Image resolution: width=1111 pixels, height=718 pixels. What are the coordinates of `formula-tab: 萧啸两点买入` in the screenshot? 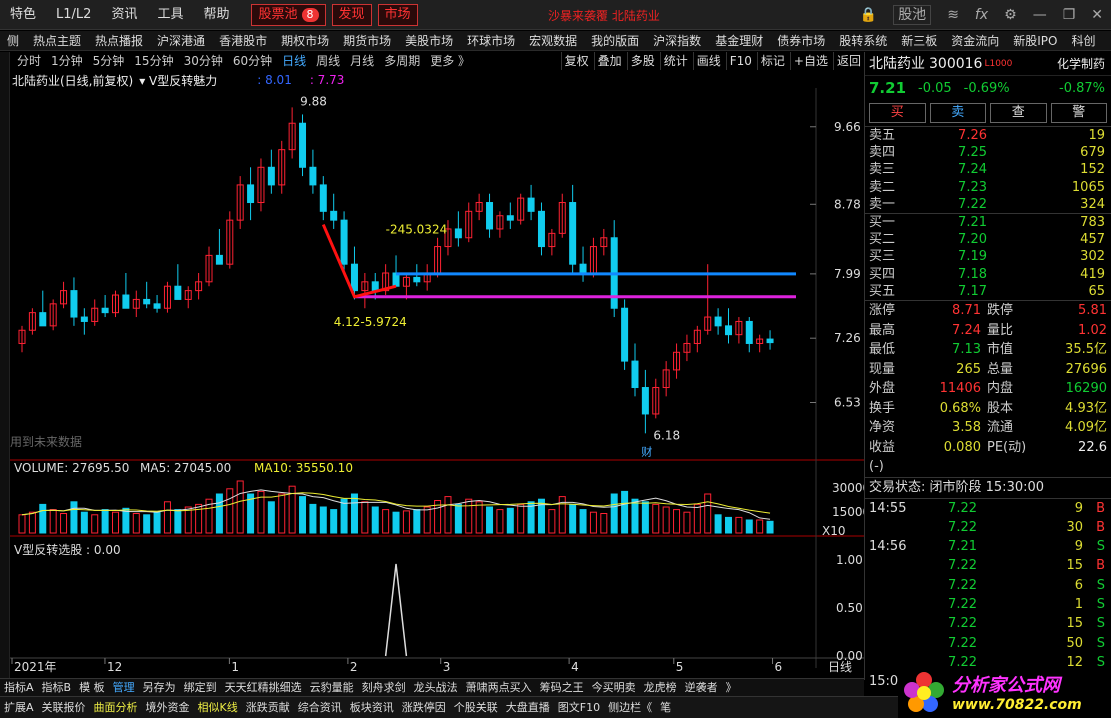 It's located at (499, 688).